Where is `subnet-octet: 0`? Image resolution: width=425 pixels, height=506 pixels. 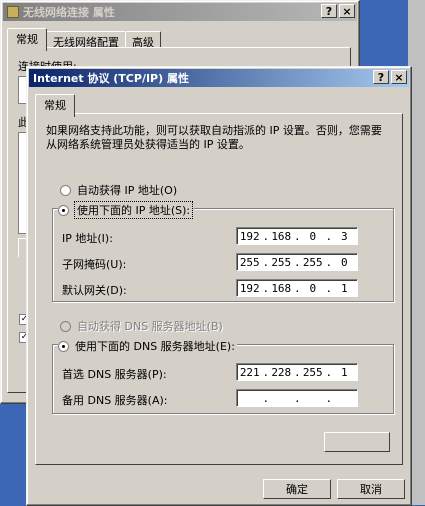
subnet-octet: 0 is located at coordinates (345, 262).